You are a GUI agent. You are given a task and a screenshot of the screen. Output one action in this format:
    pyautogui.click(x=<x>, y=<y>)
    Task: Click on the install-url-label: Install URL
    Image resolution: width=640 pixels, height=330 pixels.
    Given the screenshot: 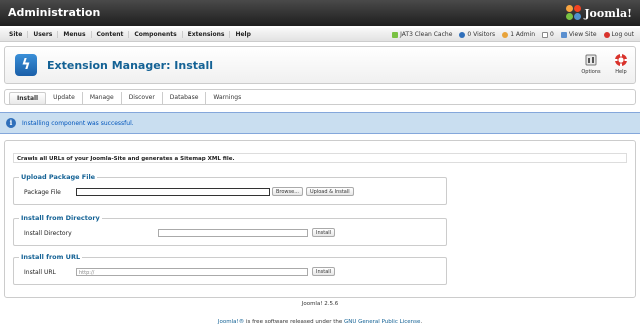 What is the action you would take?
    pyautogui.click(x=40, y=272)
    